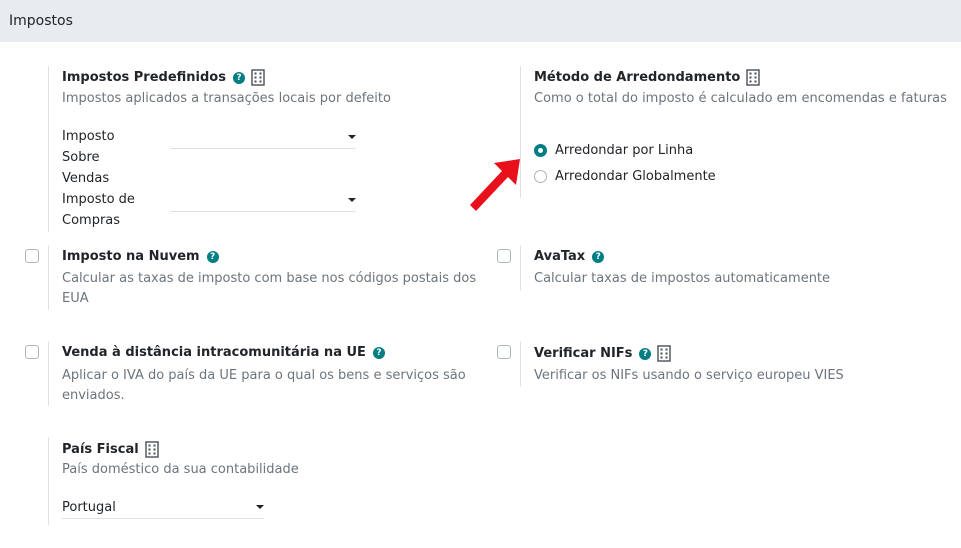 The image size is (961, 548). Describe the element at coordinates (624, 150) in the screenshot. I see `radio-label: Arredondar por Linha` at that location.